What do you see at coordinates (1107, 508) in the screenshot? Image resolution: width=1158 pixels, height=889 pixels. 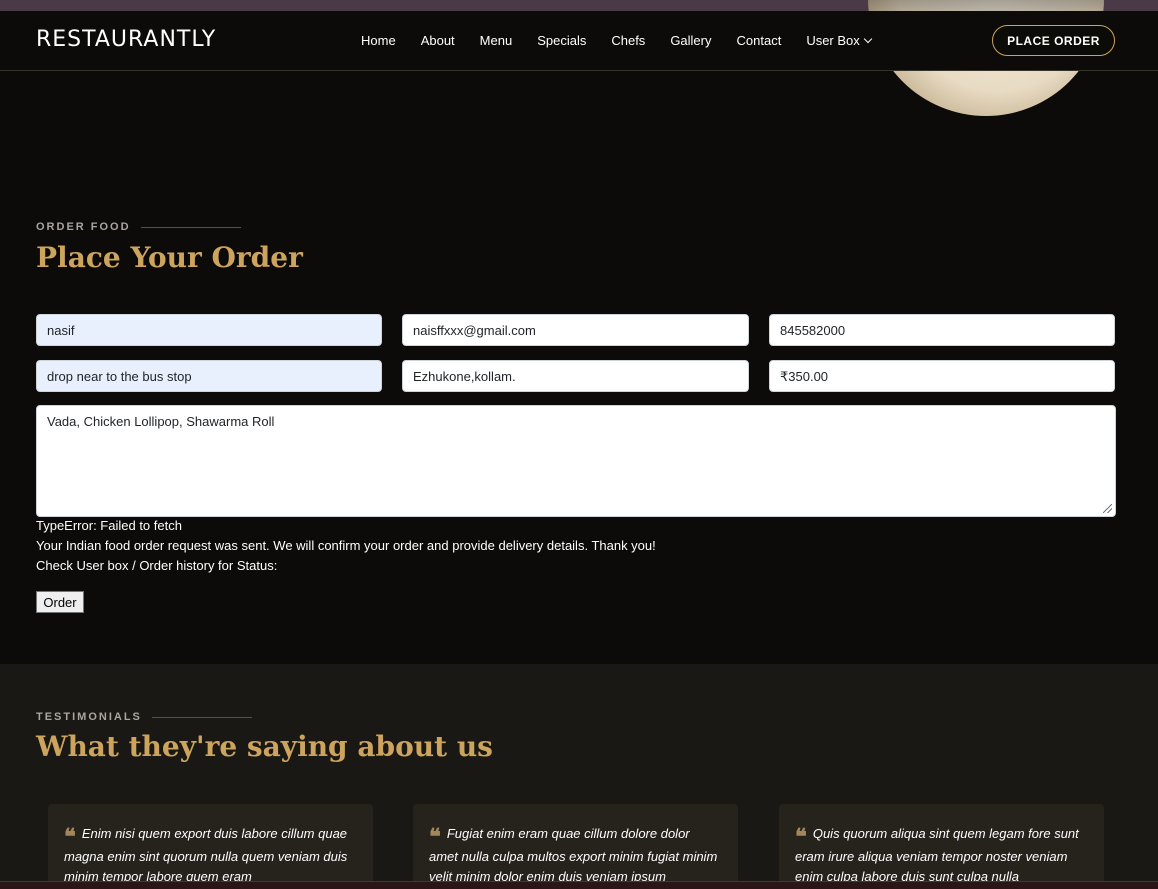 I see `resize-handle-icon` at bounding box center [1107, 508].